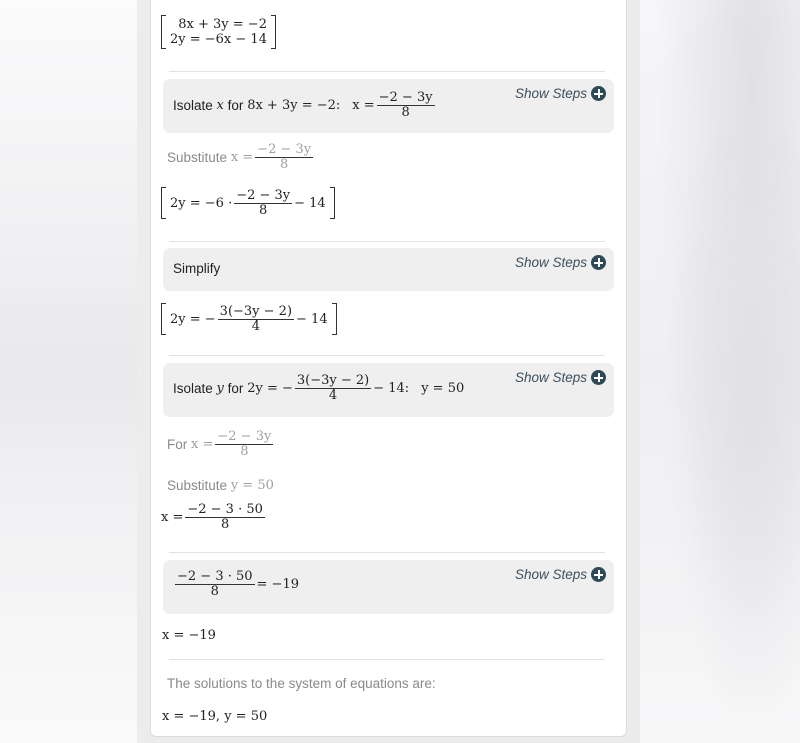 The height and width of the screenshot is (743, 800). What do you see at coordinates (189, 635) in the screenshot?
I see `x-result: x = −19` at bounding box center [189, 635].